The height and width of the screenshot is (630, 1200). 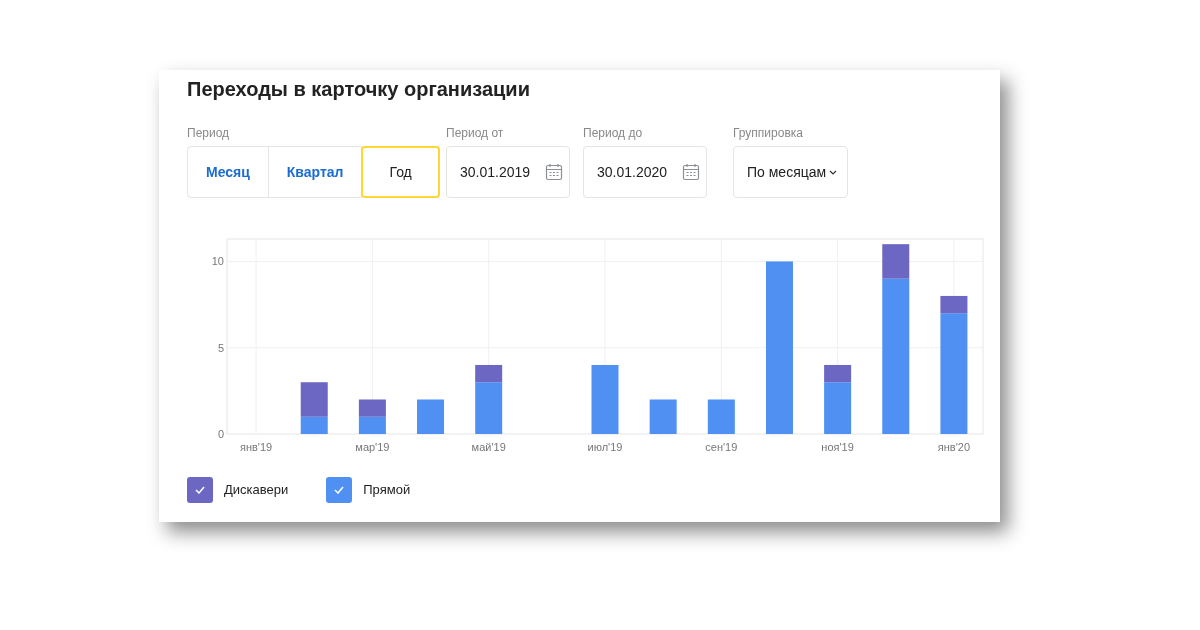 What do you see at coordinates (645, 172) in the screenshot?
I see `date-field: 30.01.2020` at bounding box center [645, 172].